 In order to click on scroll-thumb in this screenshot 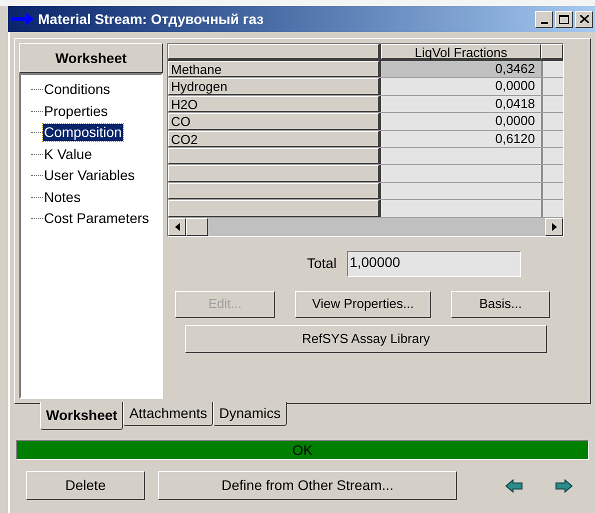, I will do `click(197, 227)`.